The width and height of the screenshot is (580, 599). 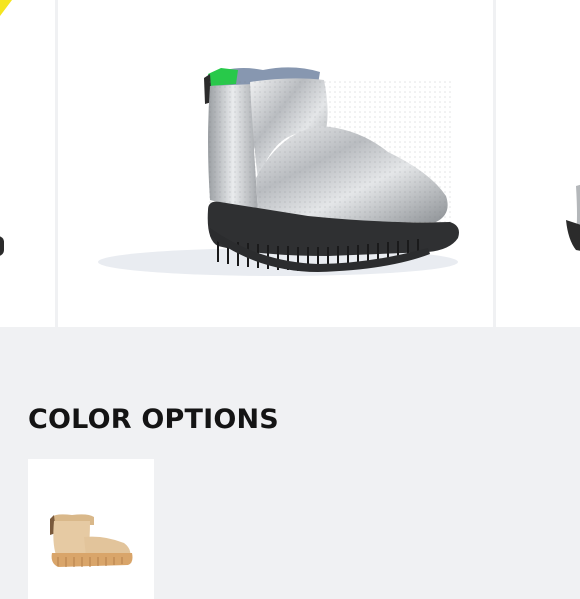 I want to click on boot-image-previous-icon, so click(x=2, y=246).